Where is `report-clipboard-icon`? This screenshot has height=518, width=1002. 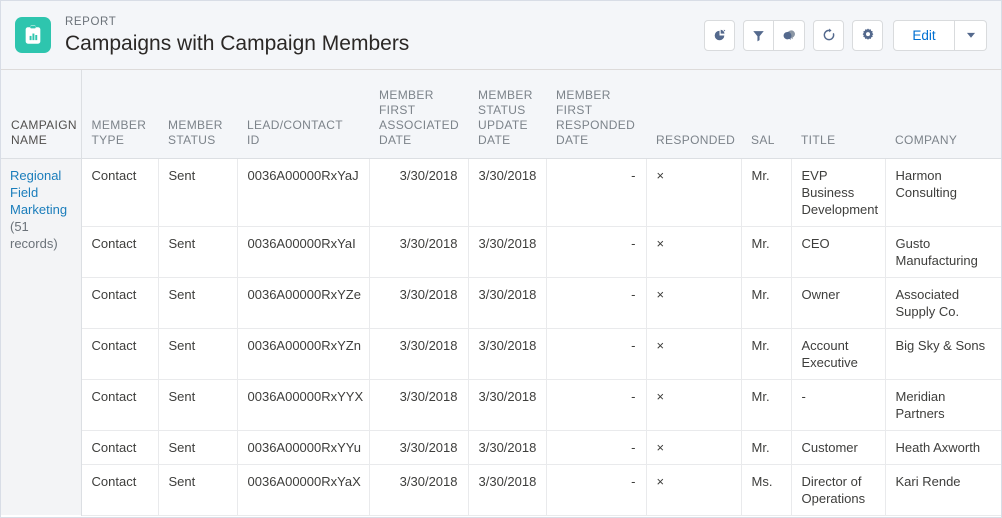 report-clipboard-icon is located at coordinates (33, 35).